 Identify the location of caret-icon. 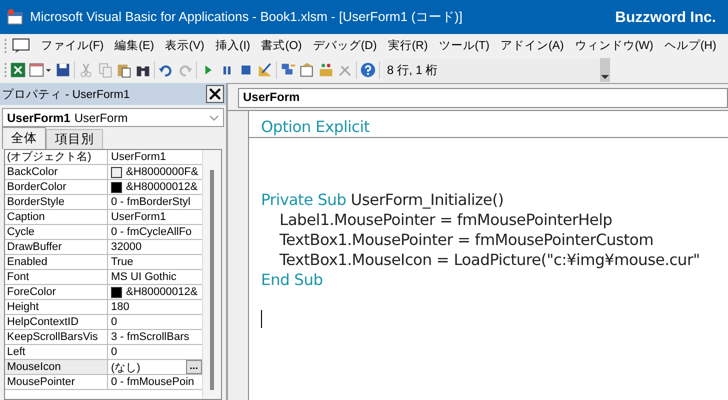
(605, 77).